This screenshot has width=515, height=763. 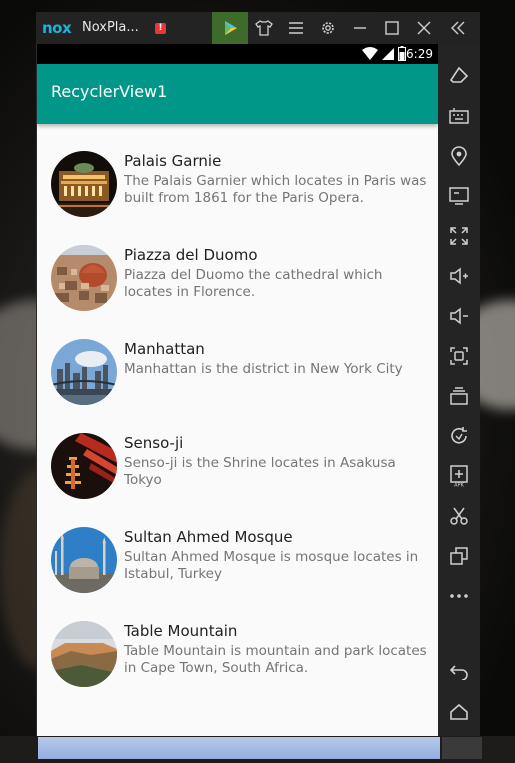 I want to click on item-title: Piazza del Duomo, so click(x=191, y=255).